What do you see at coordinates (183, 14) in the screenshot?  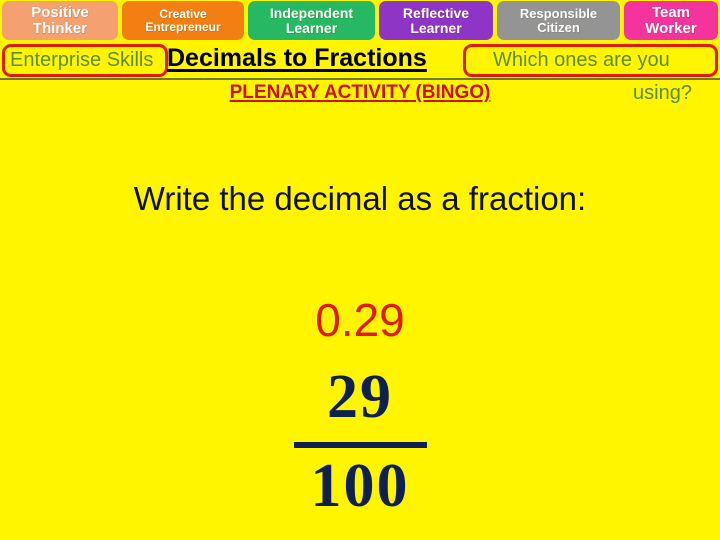 I see `skill-tab-label-line1: Creative` at bounding box center [183, 14].